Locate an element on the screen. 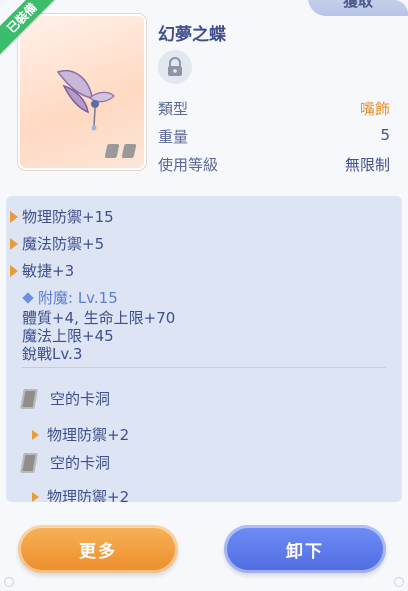  lock-button is located at coordinates (175, 67).